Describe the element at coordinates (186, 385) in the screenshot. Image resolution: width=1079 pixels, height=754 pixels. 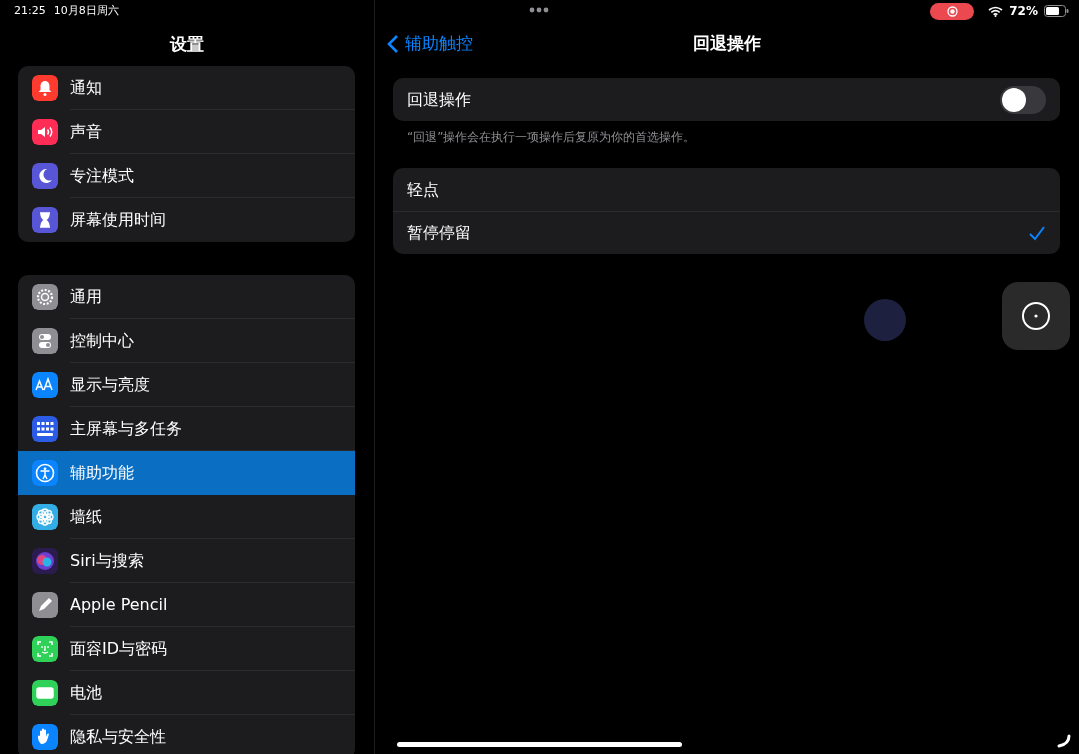
I see `sidebar-item: 显示与亮度` at that location.